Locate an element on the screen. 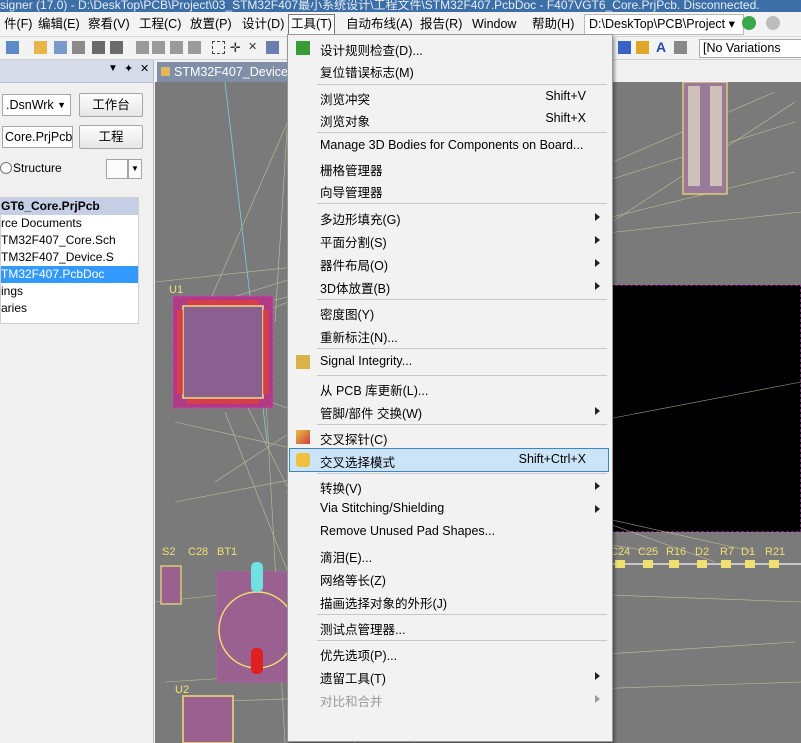 The image size is (801, 743). chart-icon is located at coordinates (642, 47).